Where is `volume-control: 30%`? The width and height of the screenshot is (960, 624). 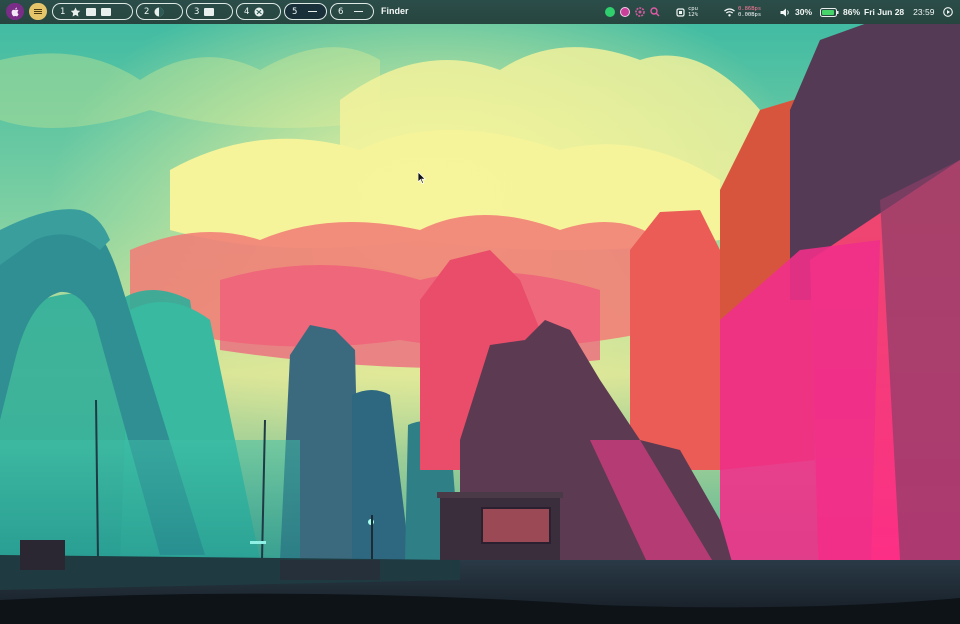
volume-control: 30% is located at coordinates (796, 12).